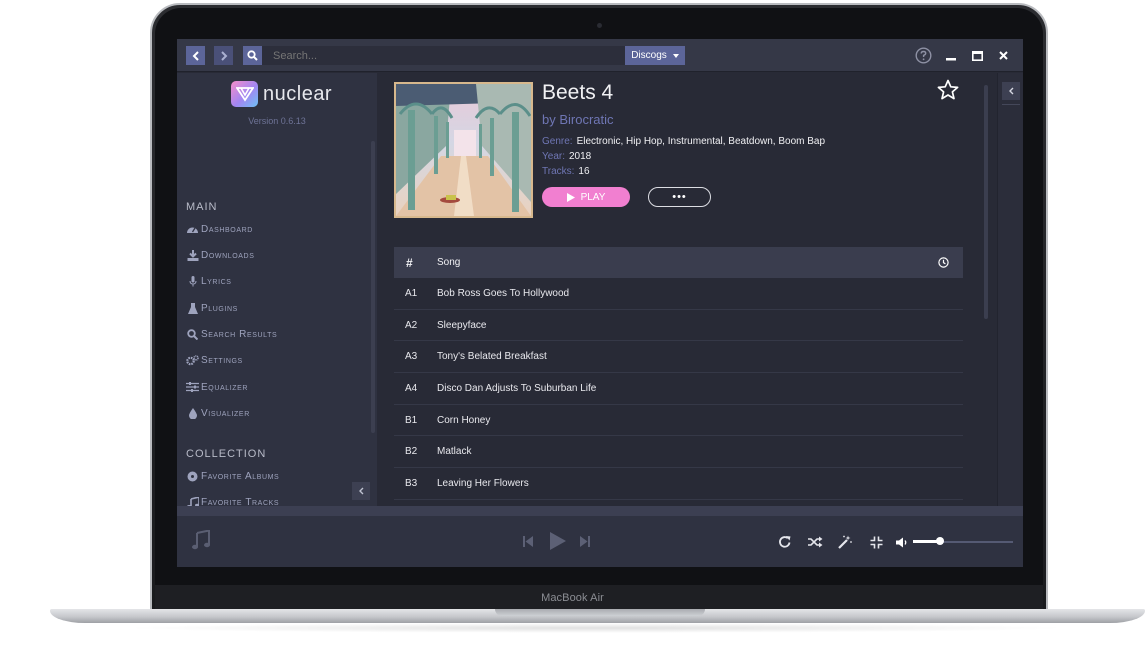  Describe the element at coordinates (570, 197) in the screenshot. I see `play-icon` at that location.